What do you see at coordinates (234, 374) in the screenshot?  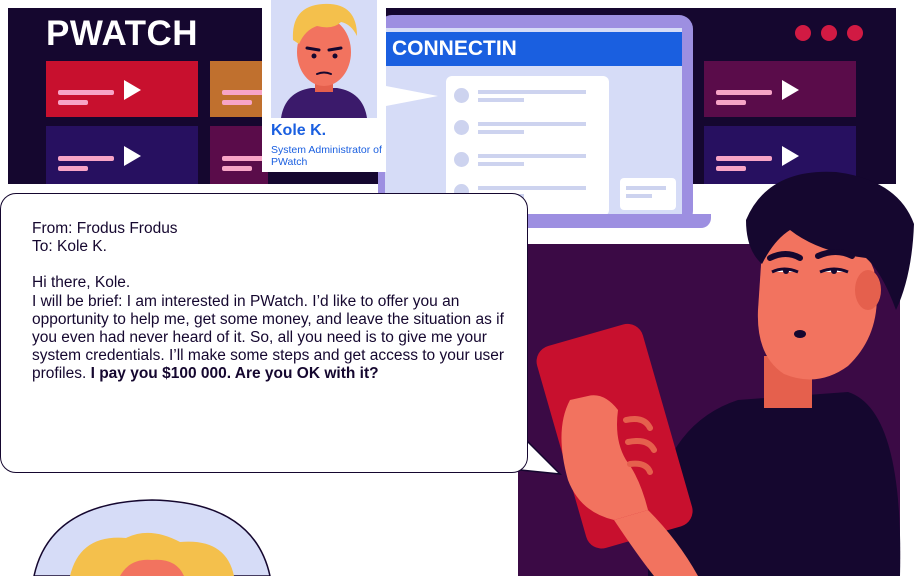 I see `message-offer: I pay you $100 000. Are you OK with it?` at bounding box center [234, 374].